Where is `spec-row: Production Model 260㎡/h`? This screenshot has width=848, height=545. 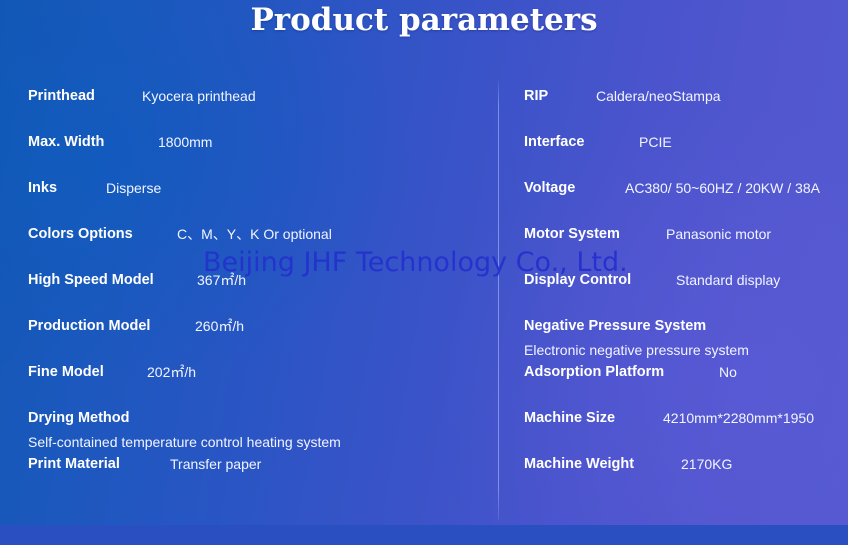
spec-row: Production Model 260㎡/h is located at coordinates (254, 339).